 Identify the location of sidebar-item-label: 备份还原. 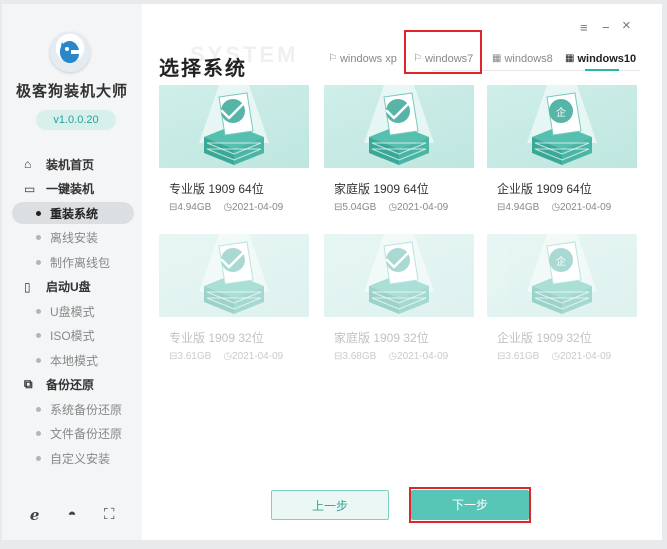
(70, 385).